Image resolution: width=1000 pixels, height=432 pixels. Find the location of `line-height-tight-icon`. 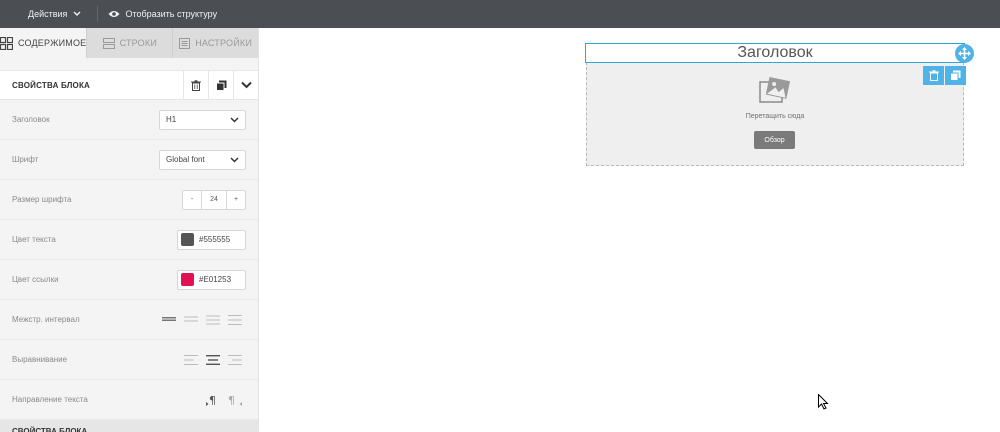

line-height-tight-icon is located at coordinates (169, 318).